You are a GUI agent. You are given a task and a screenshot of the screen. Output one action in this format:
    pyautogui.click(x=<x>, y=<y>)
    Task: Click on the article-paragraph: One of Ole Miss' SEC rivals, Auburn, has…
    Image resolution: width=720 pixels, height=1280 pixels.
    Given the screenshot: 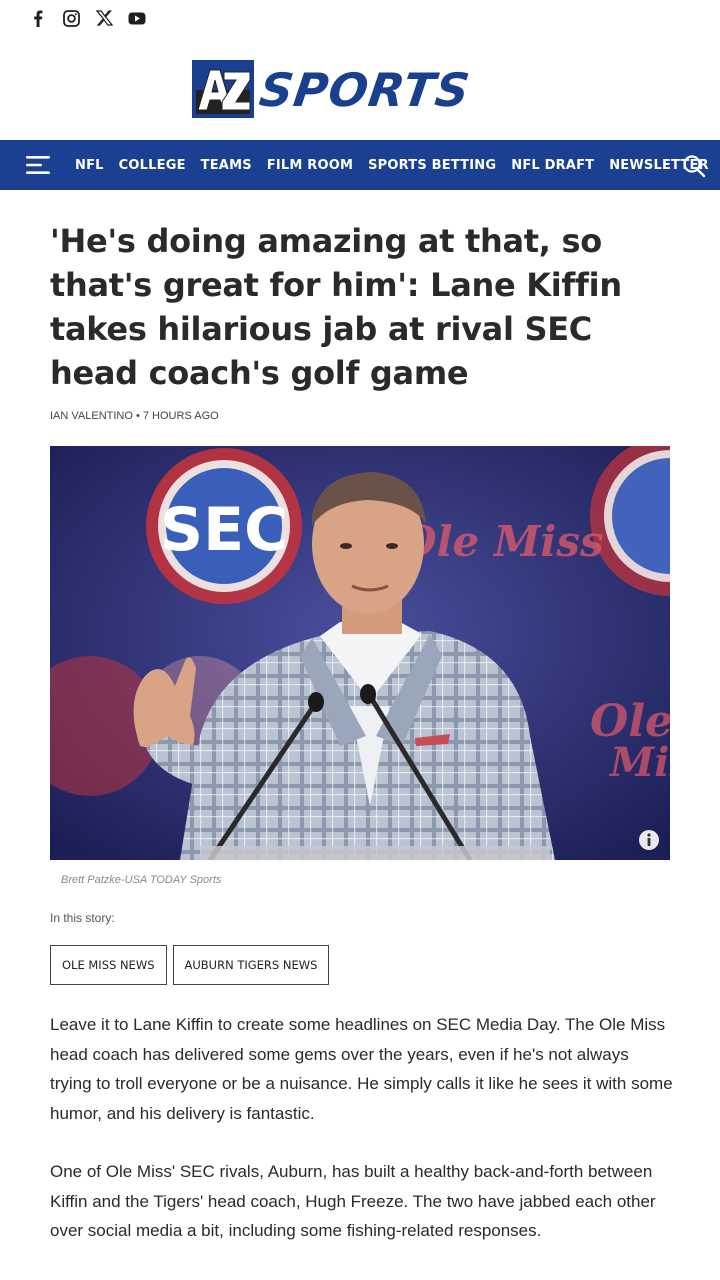 What is the action you would take?
    pyautogui.click(x=353, y=1201)
    